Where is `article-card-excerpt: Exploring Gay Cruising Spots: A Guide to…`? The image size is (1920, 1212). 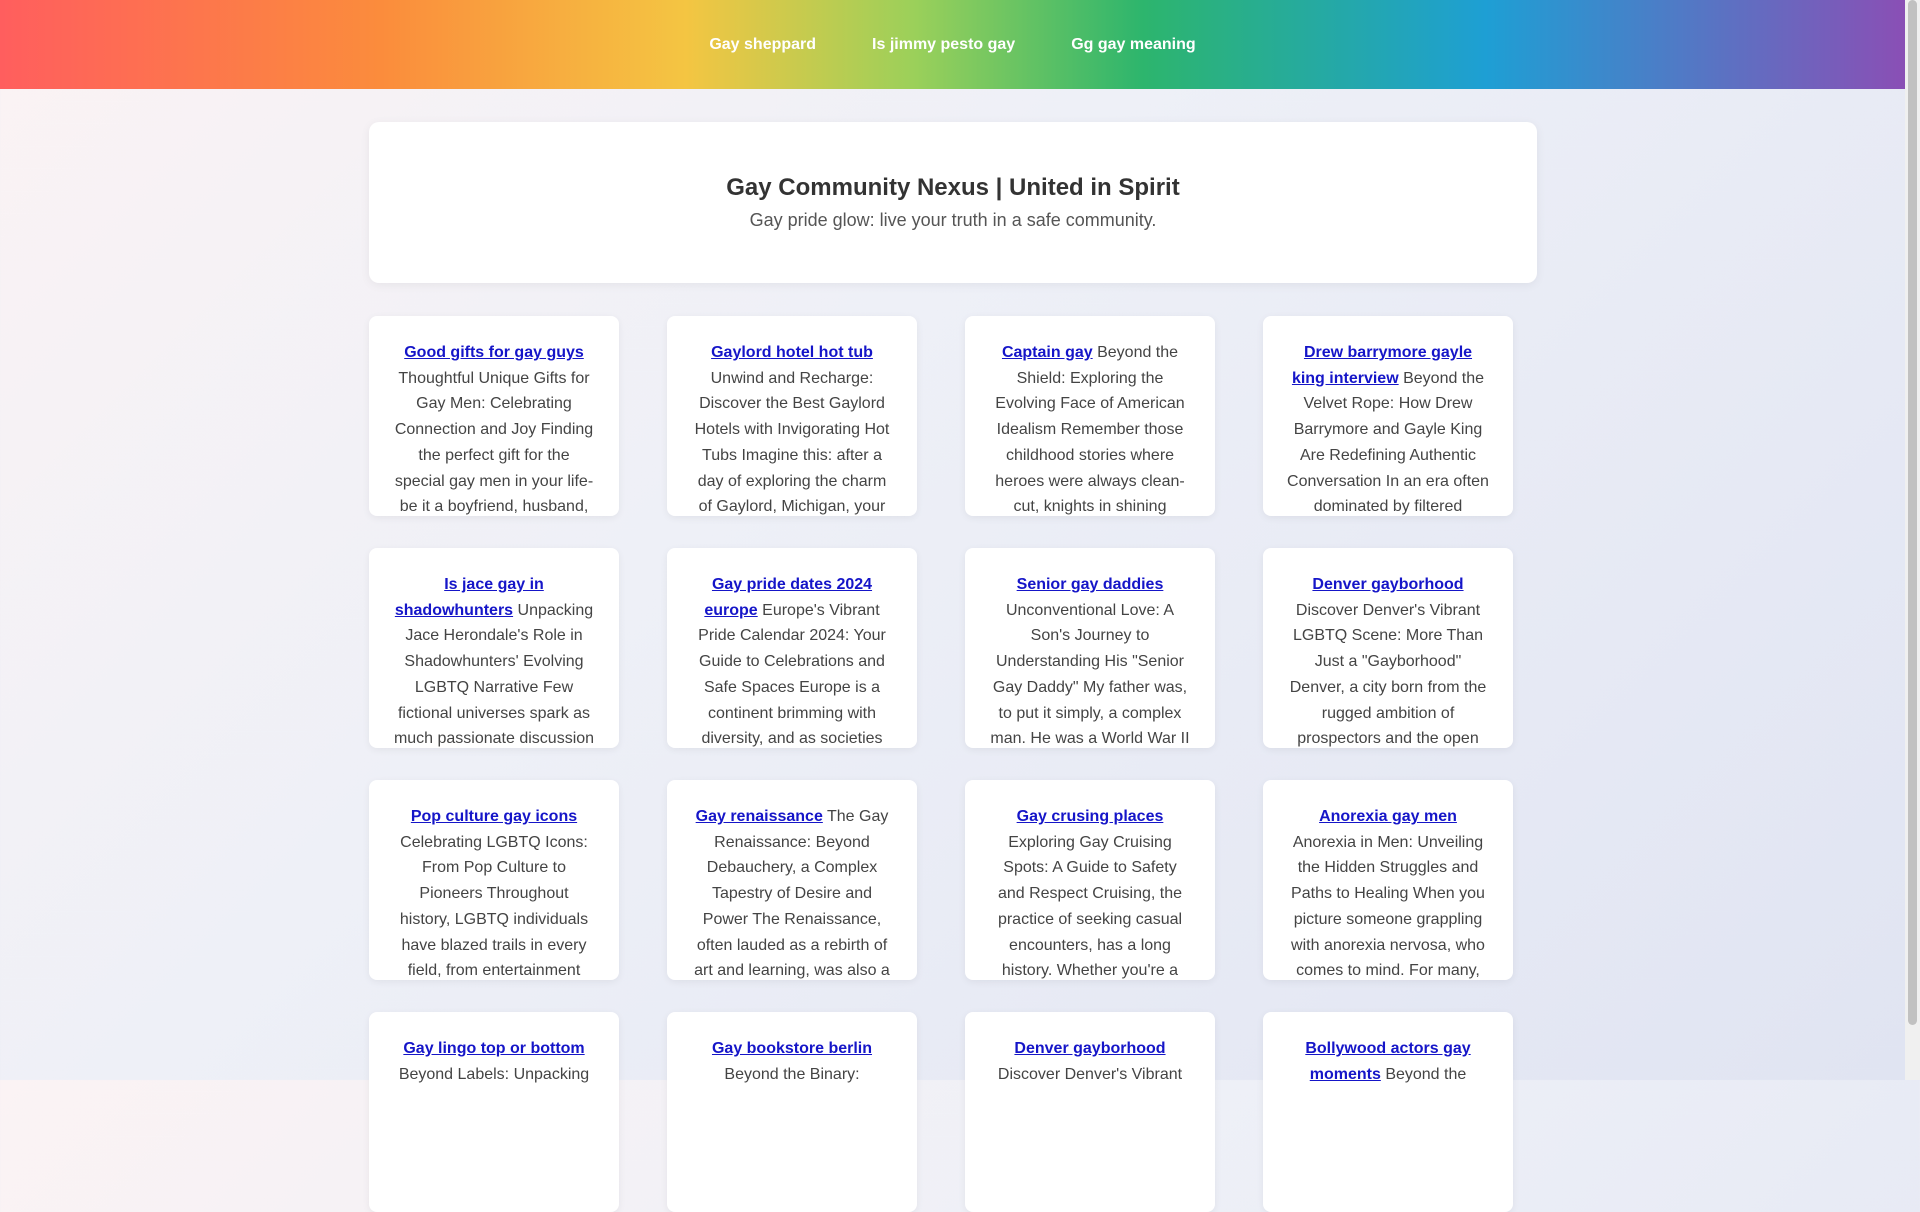 article-card-excerpt: Exploring Gay Cruising Spots: A Guide to… is located at coordinates (1090, 906).